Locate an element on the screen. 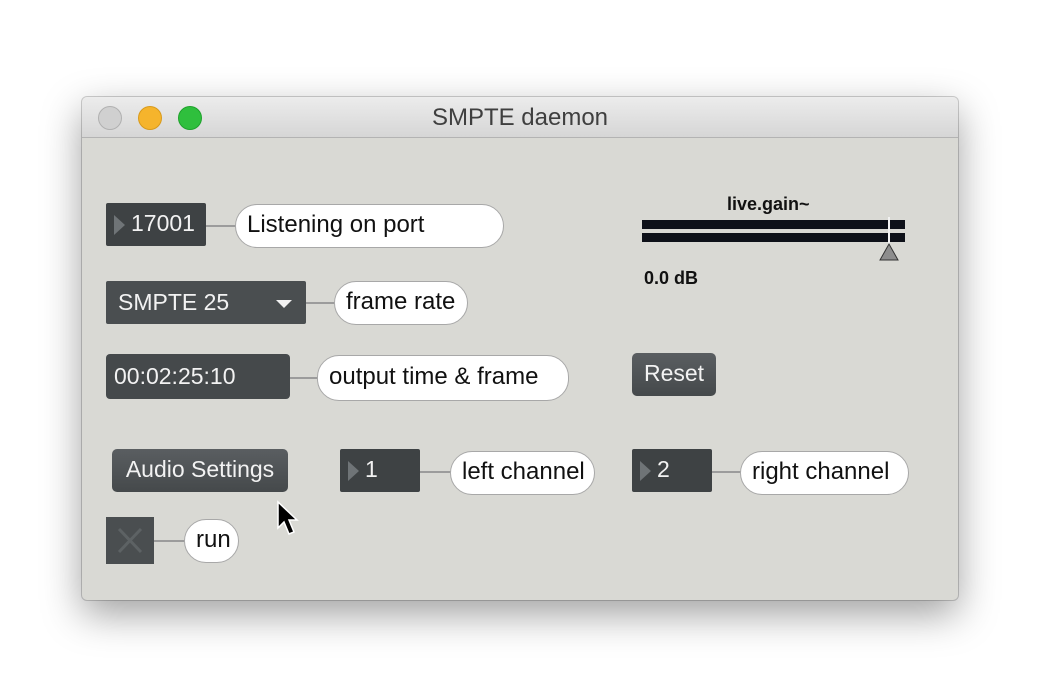  left-channel-number-box: 1 is located at coordinates (380, 470).